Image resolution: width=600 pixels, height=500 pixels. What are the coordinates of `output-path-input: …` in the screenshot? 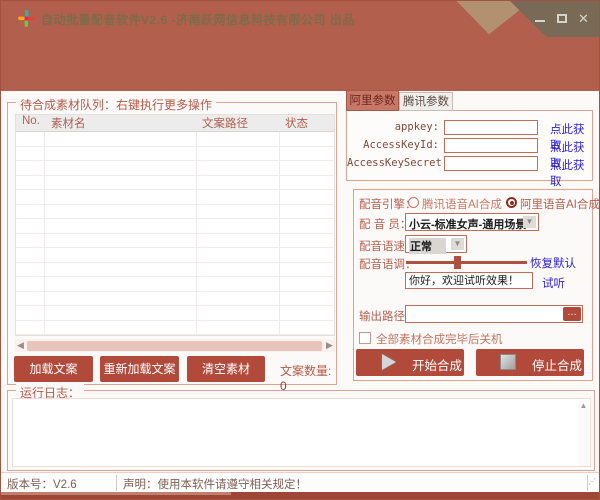 It's located at (494, 314).